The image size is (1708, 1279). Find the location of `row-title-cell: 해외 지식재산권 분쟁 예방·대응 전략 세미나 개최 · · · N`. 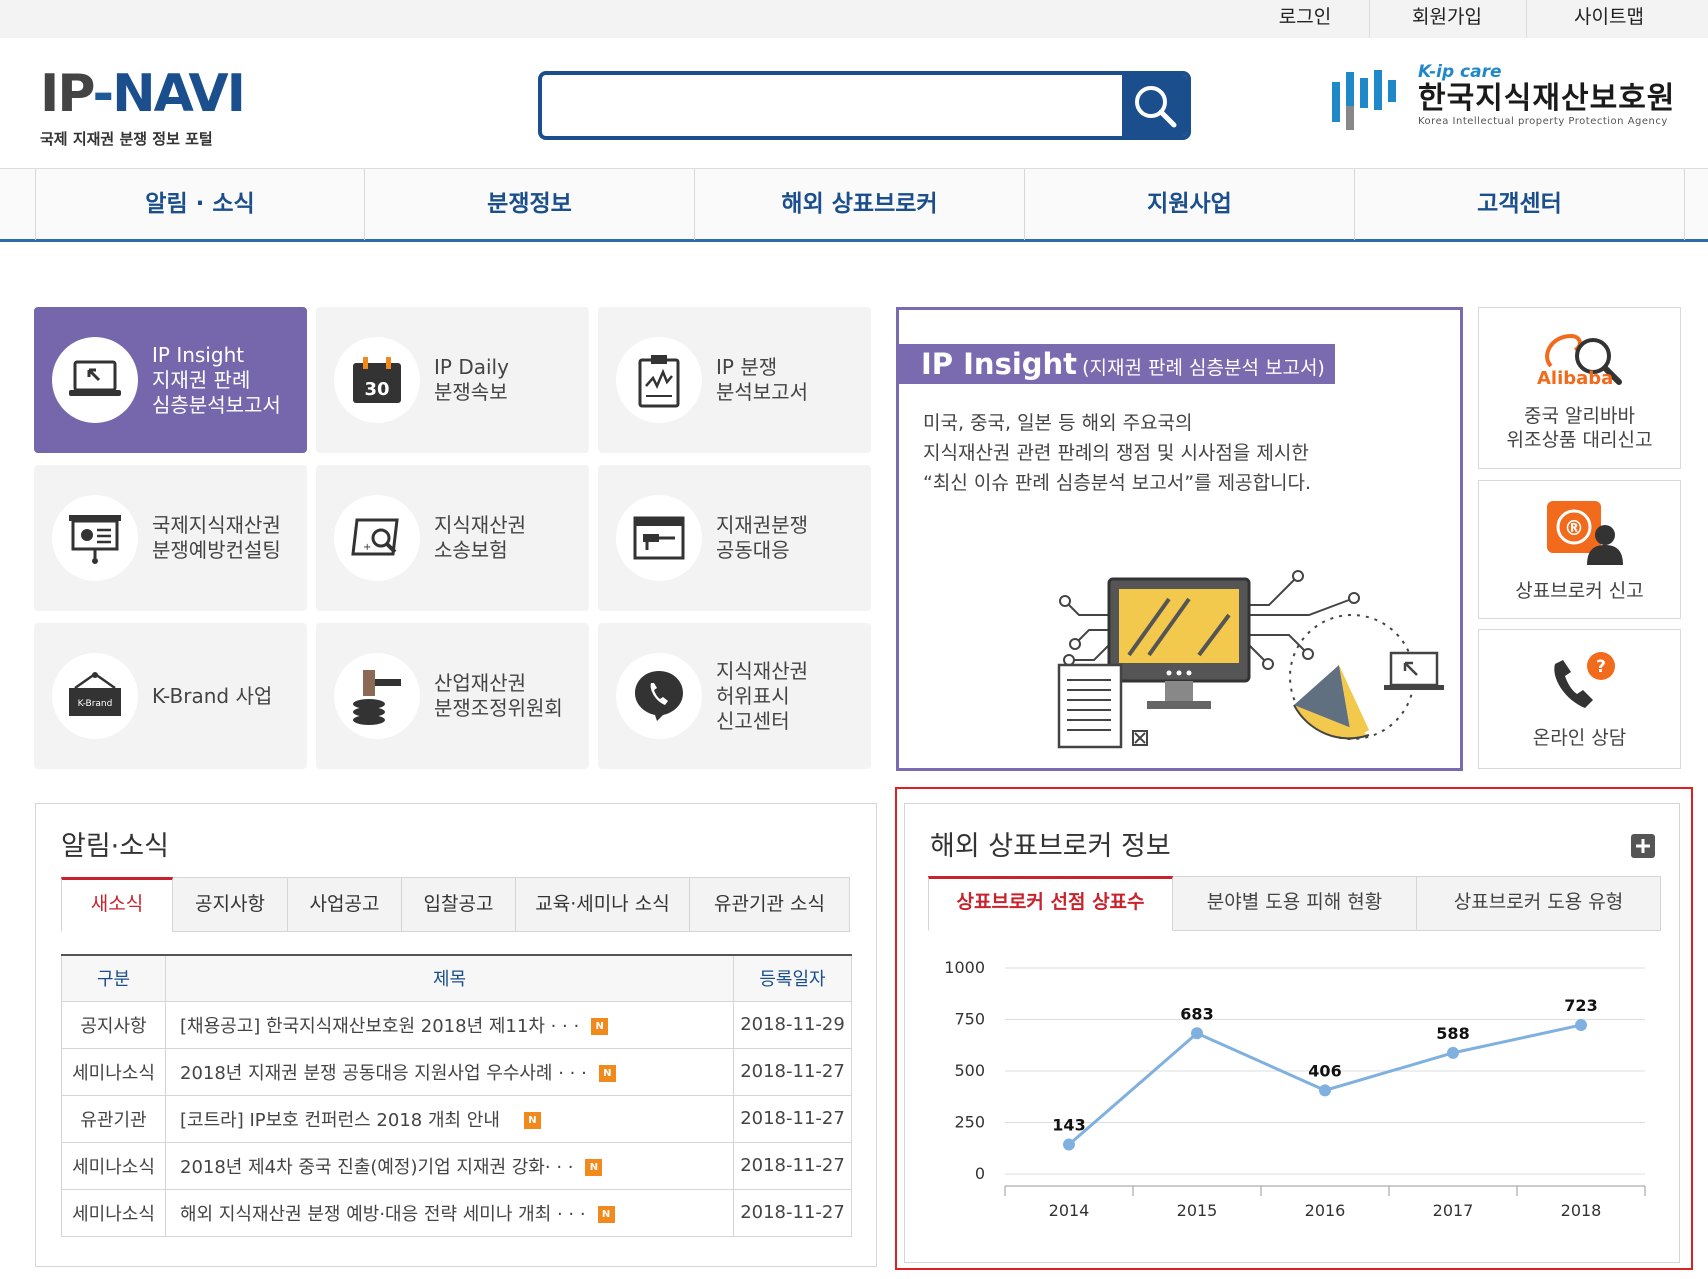

row-title-cell: 해외 지식재산권 분쟁 예방·대응 전략 세미나 개최 · · · N is located at coordinates (449, 1212).